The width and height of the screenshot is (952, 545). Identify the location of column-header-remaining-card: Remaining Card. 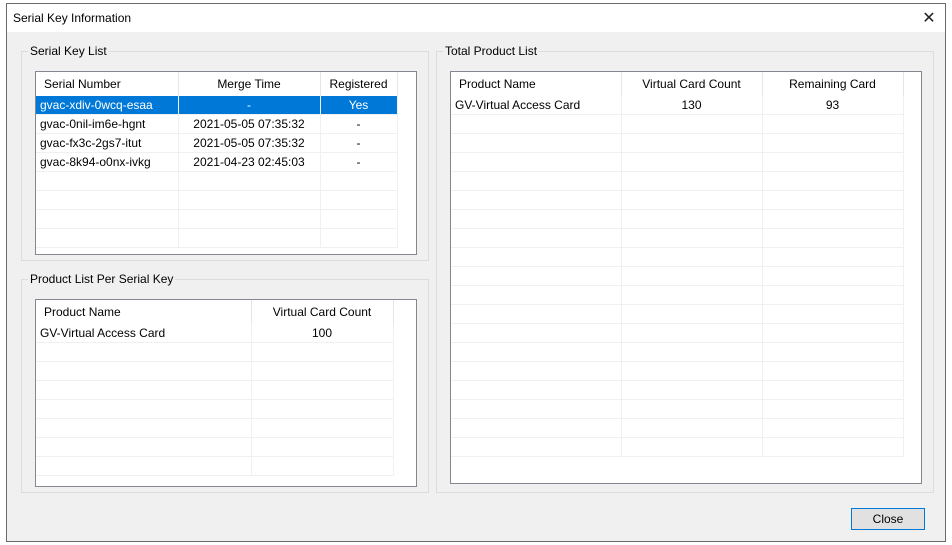
(833, 84).